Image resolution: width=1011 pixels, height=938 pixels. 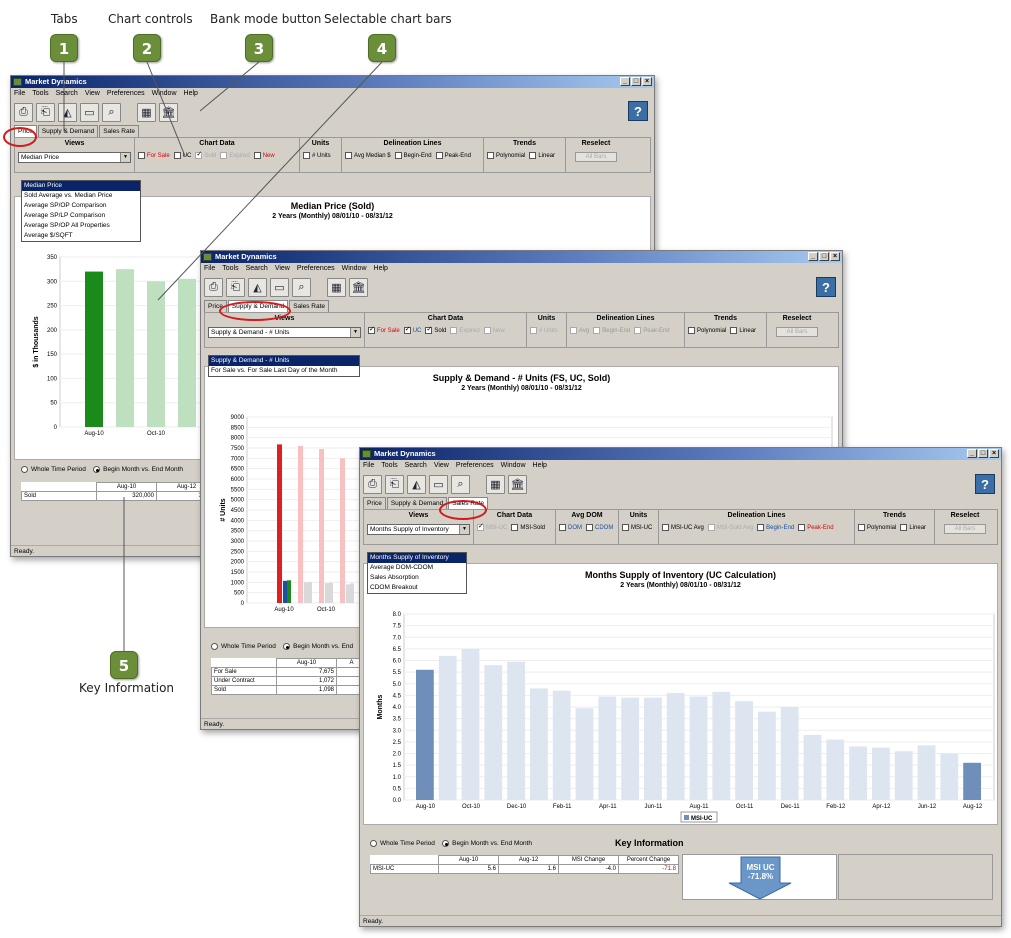 What do you see at coordinates (570, 527) in the screenshot?
I see `dom-checkbox: DOM` at bounding box center [570, 527].